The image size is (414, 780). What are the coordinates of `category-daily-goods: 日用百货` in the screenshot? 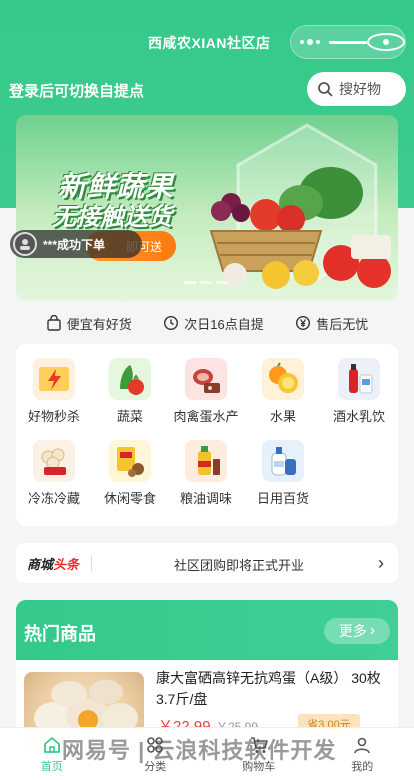 It's located at (283, 475).